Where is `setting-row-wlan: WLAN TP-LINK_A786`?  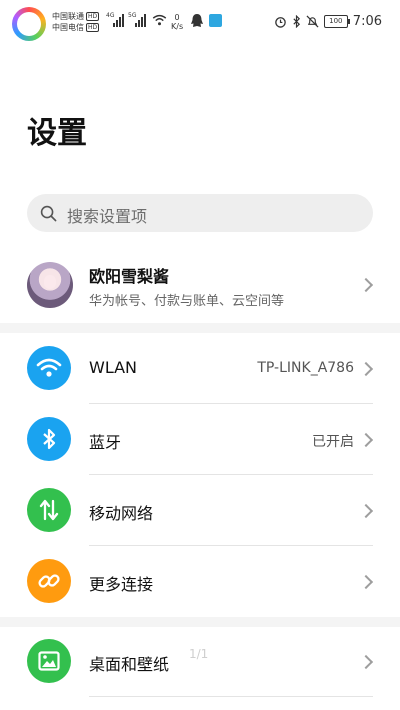 setting-row-wlan: WLAN TP-LINK_A786 is located at coordinates (200, 369).